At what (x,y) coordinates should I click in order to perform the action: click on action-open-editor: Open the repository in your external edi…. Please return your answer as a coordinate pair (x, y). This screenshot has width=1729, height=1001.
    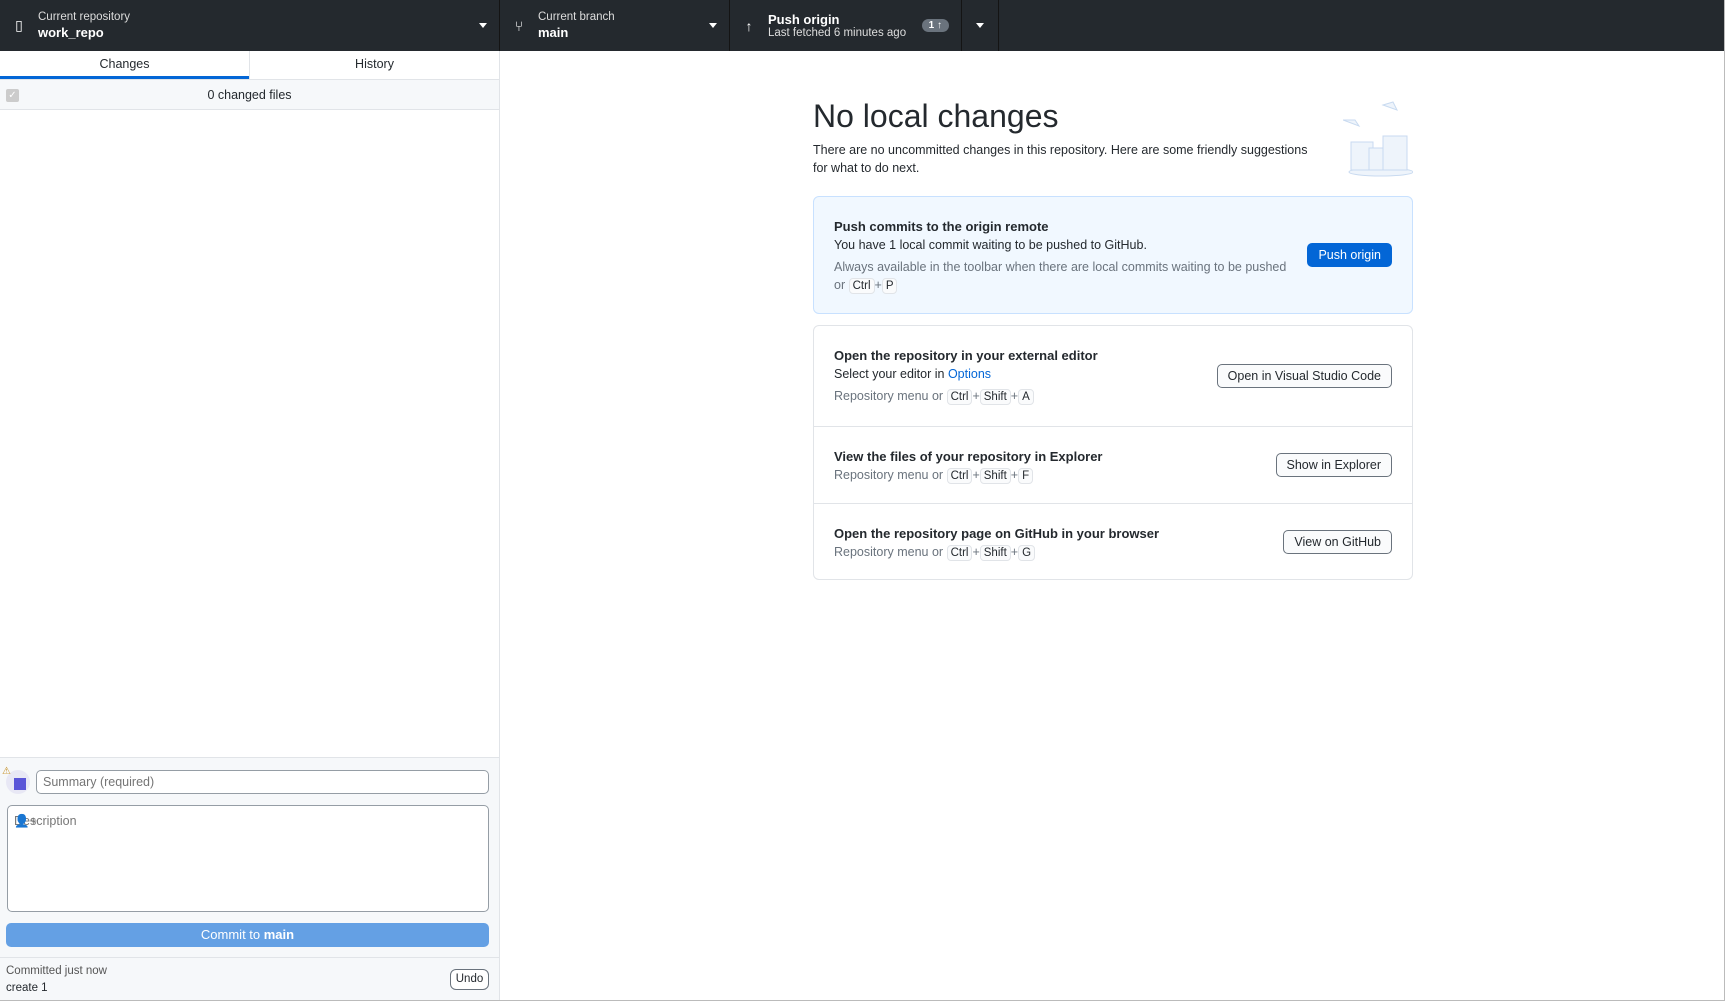
    Looking at the image, I should click on (1113, 376).